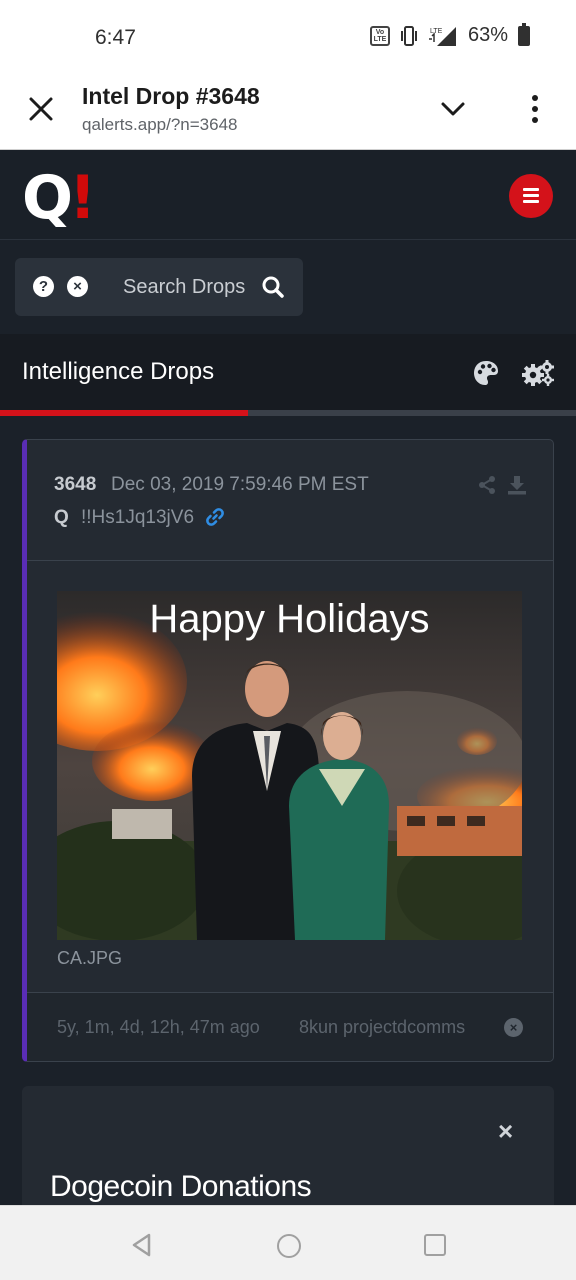 The image size is (576, 1280). I want to click on search-area: ? ×, so click(288, 287).